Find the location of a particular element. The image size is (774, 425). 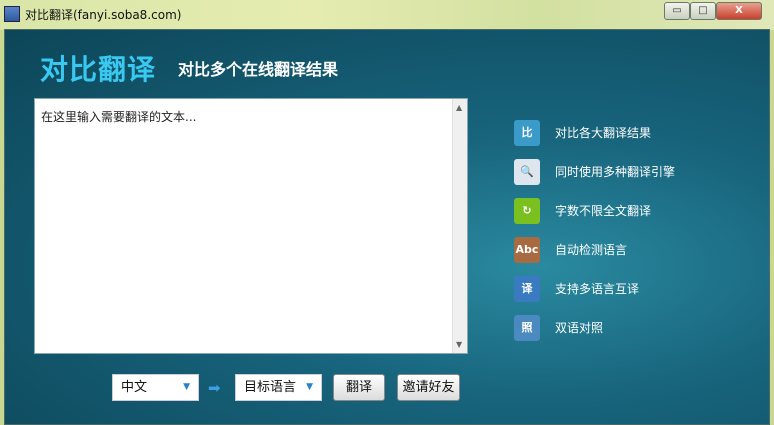

app-icon is located at coordinates (12, 14).